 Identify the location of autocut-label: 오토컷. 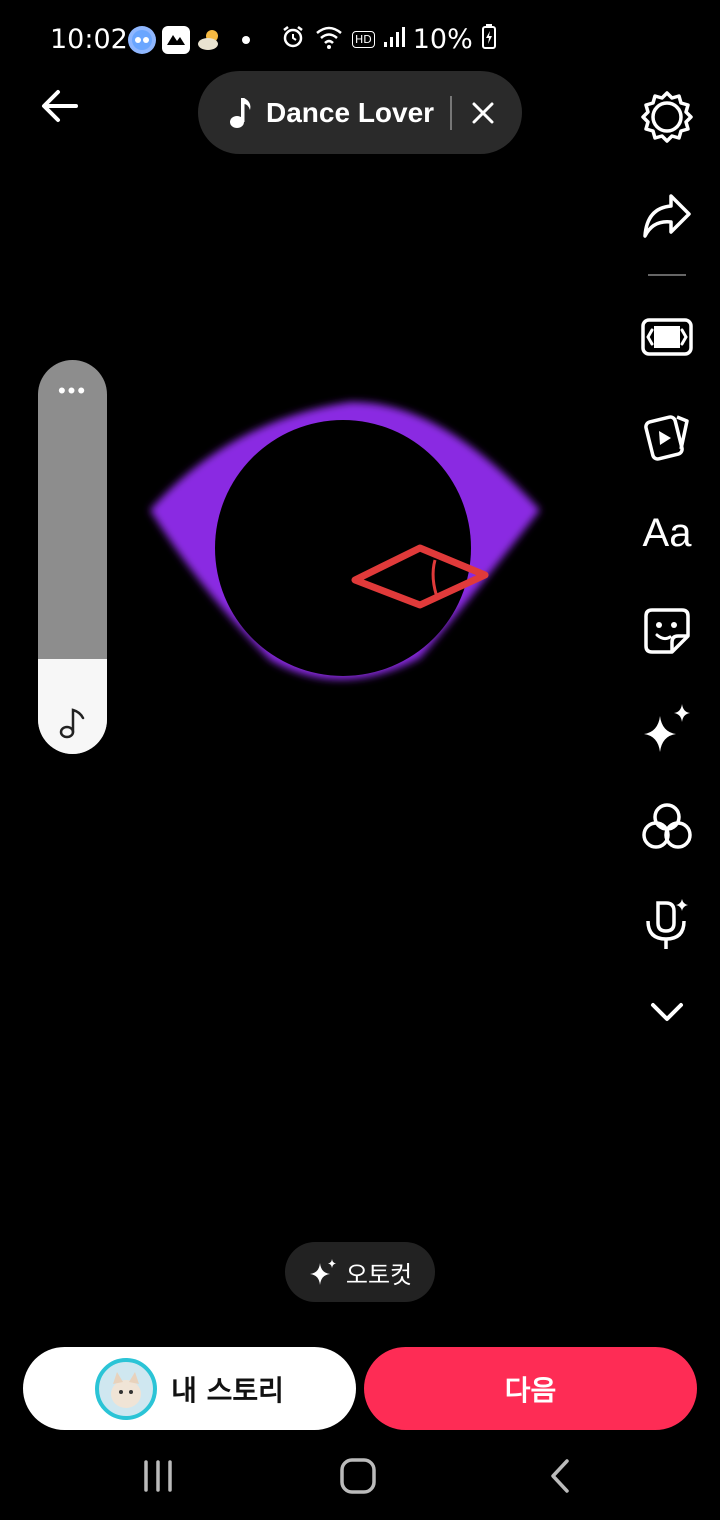
(379, 1274).